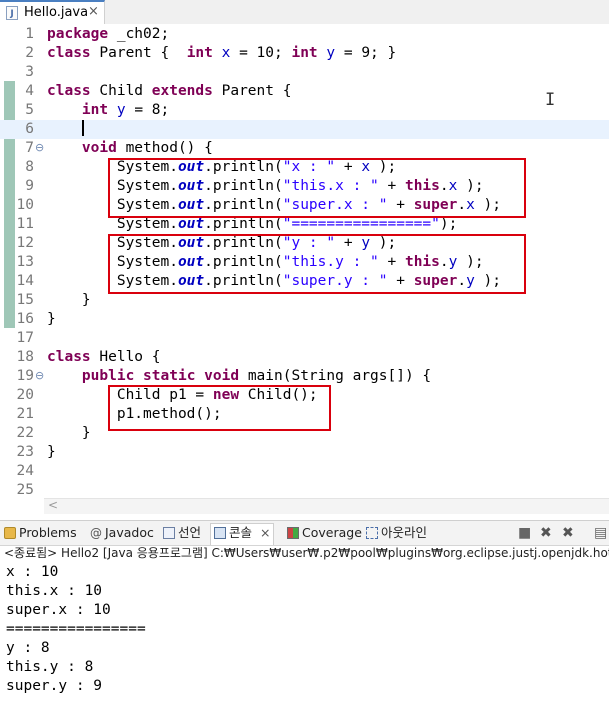  I want to click on code-text: class Hello {, so click(104, 357).